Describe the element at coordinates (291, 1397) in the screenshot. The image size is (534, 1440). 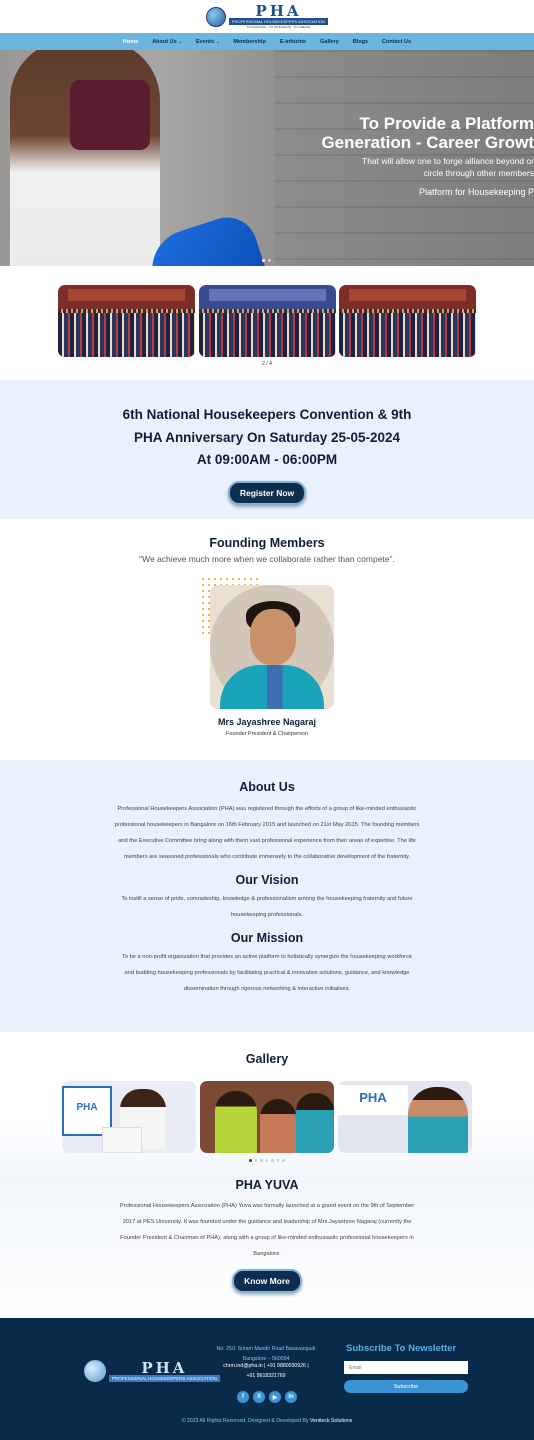
I see `linkedin-icon: in` at that location.